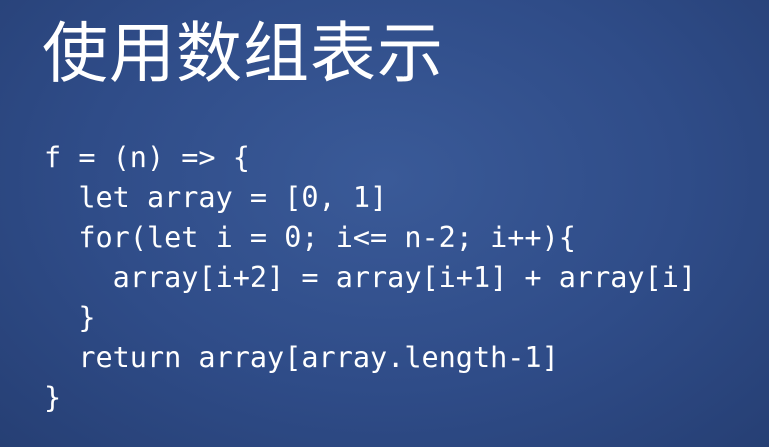 The image size is (769, 447). What do you see at coordinates (70, 317) in the screenshot?
I see `code-line-5: }` at bounding box center [70, 317].